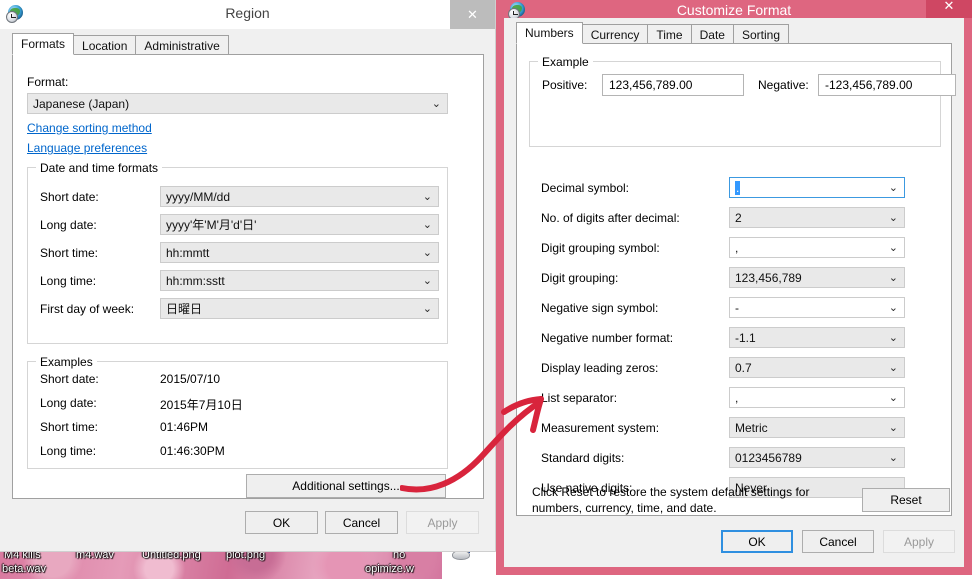 The width and height of the screenshot is (972, 579). I want to click on negative-label: Negative:, so click(783, 85).